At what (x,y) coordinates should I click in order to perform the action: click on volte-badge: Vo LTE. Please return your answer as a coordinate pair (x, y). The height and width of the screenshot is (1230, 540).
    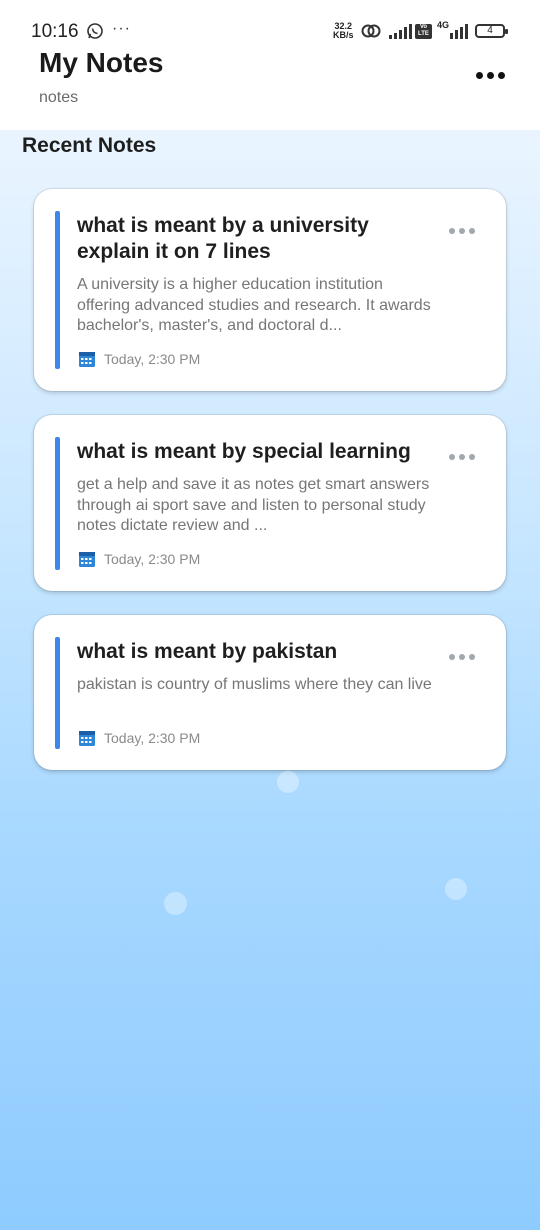
    Looking at the image, I should click on (423, 31).